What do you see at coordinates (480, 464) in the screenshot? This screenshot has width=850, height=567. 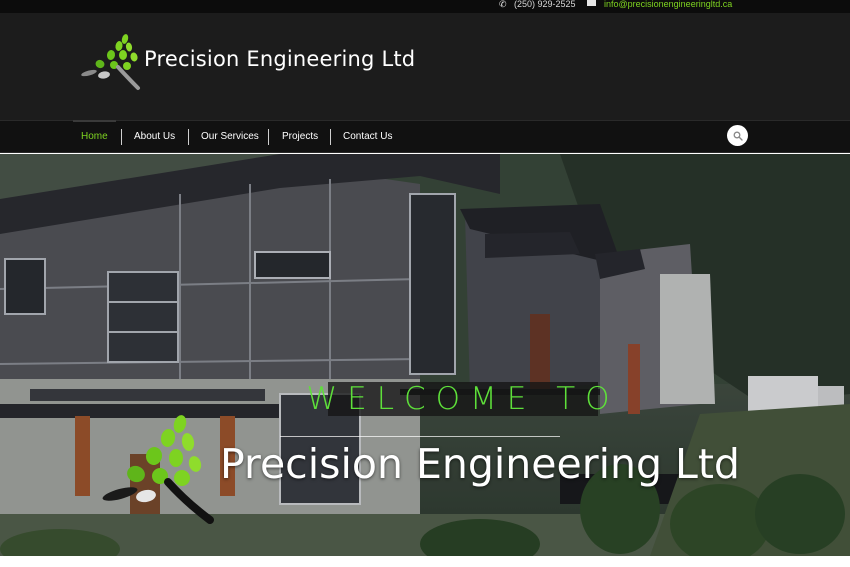 I see `hero-title: Precision Engineering Ltd` at bounding box center [480, 464].